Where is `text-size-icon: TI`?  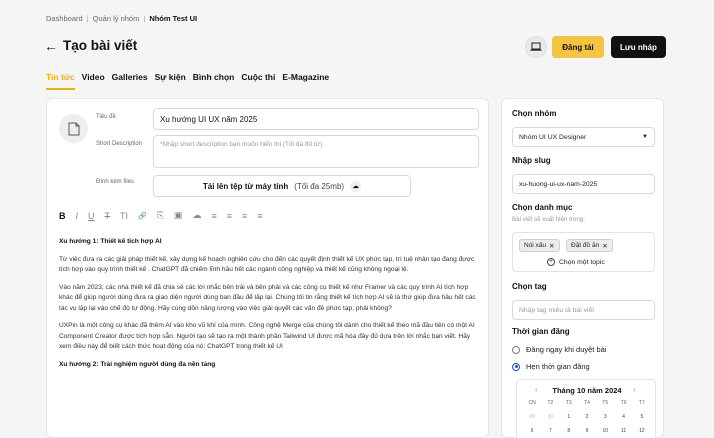 text-size-icon: TI is located at coordinates (124, 216).